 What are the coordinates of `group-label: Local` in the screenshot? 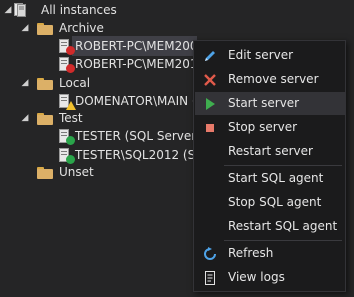 It's located at (75, 83).